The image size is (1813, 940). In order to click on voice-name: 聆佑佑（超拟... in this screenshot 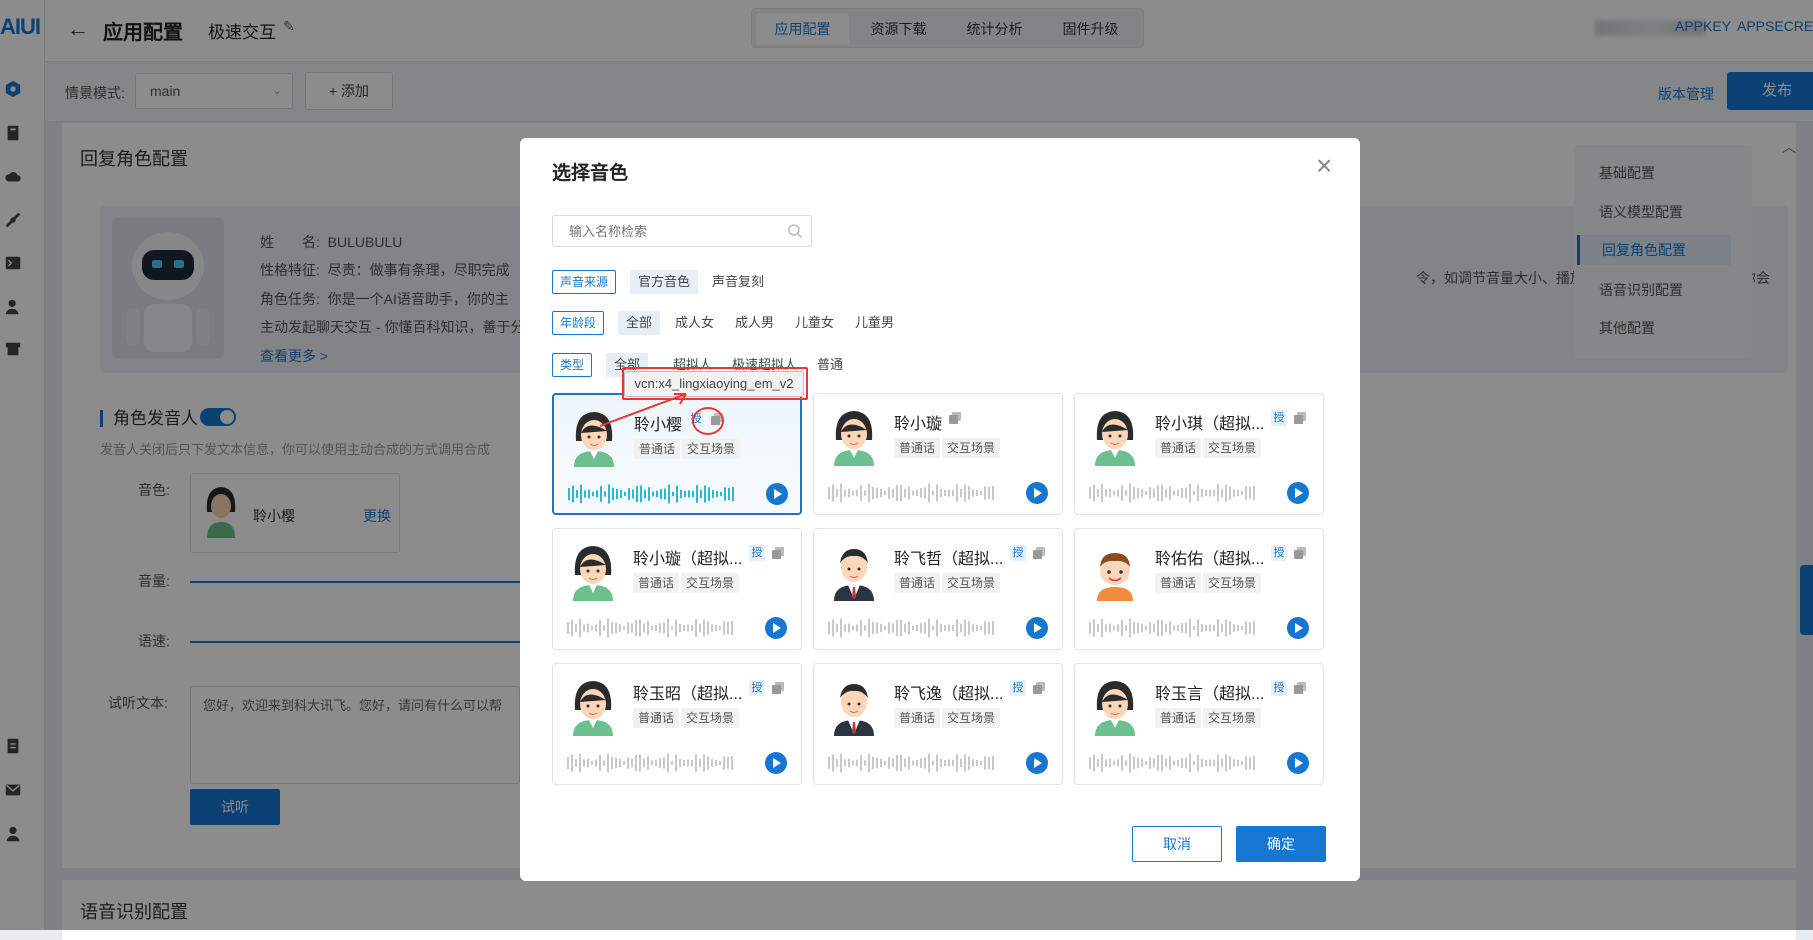, I will do `click(1210, 559)`.